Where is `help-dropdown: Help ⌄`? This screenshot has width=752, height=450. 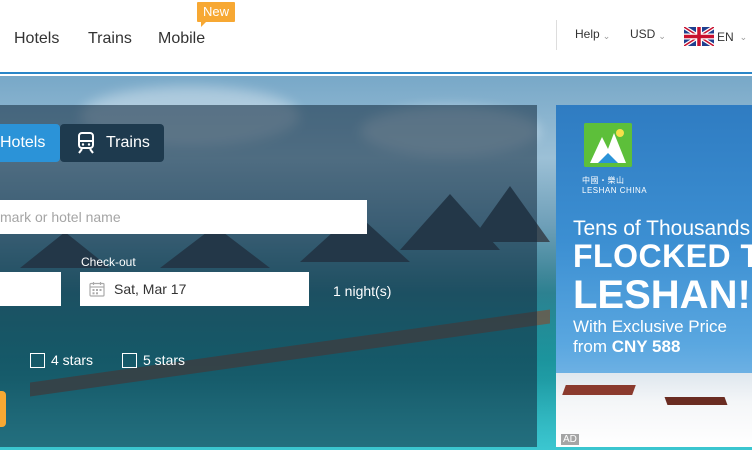
help-dropdown: Help ⌄ is located at coordinates (592, 34).